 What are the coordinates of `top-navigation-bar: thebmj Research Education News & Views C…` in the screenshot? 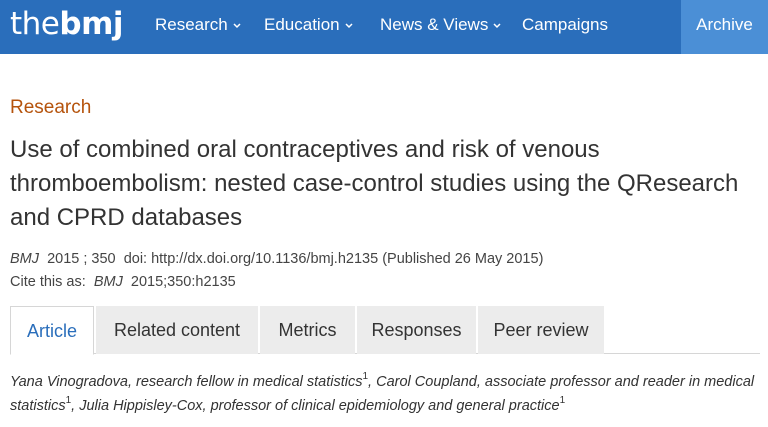 It's located at (384, 27).